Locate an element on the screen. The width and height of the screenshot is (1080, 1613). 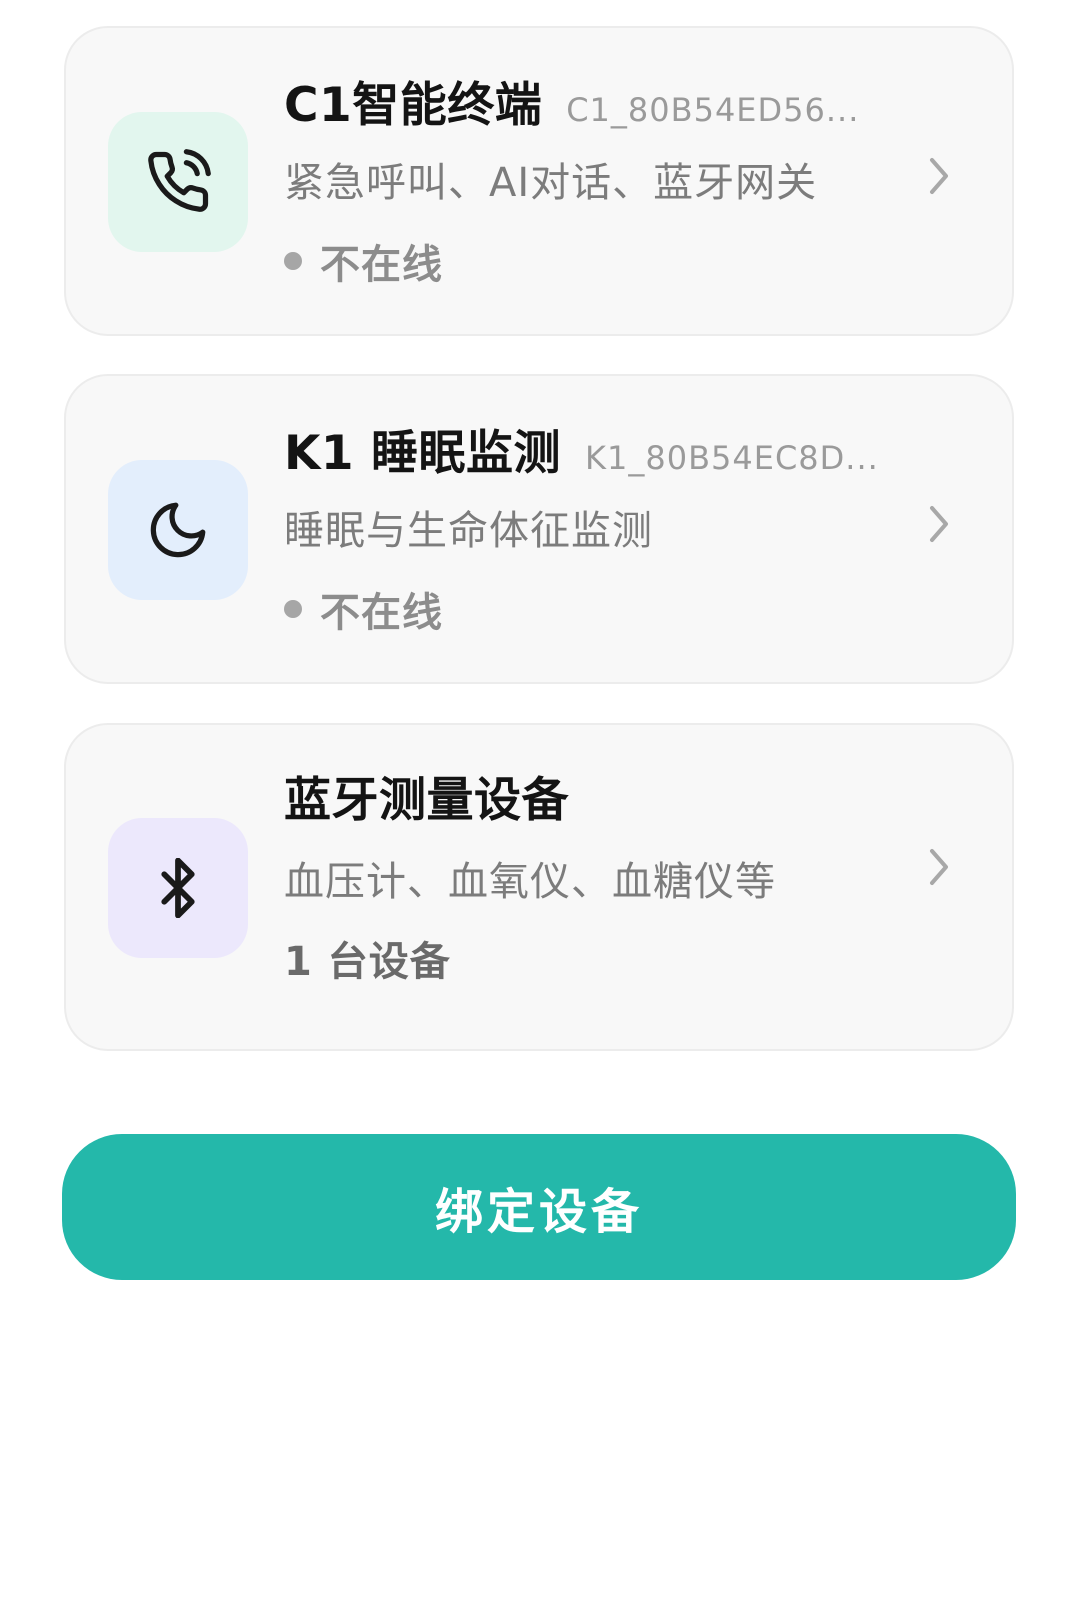
moon-icon is located at coordinates (178, 530).